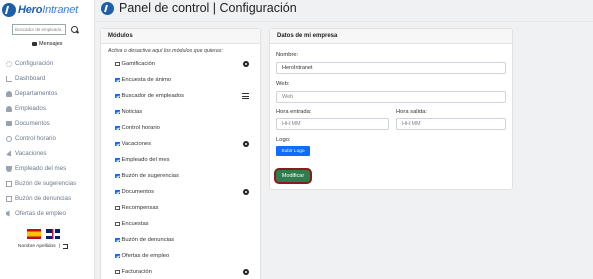 The width and height of the screenshot is (593, 279). What do you see at coordinates (182, 128) in the screenshot?
I see `module-row: Control horario` at bounding box center [182, 128].